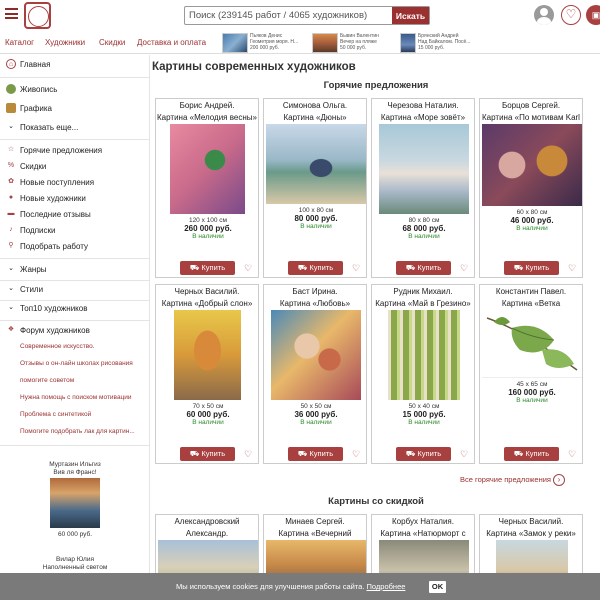 The height and width of the screenshot is (600, 600). Describe the element at coordinates (207, 533) in the screenshot. I see `card-title: Александр.` at that location.